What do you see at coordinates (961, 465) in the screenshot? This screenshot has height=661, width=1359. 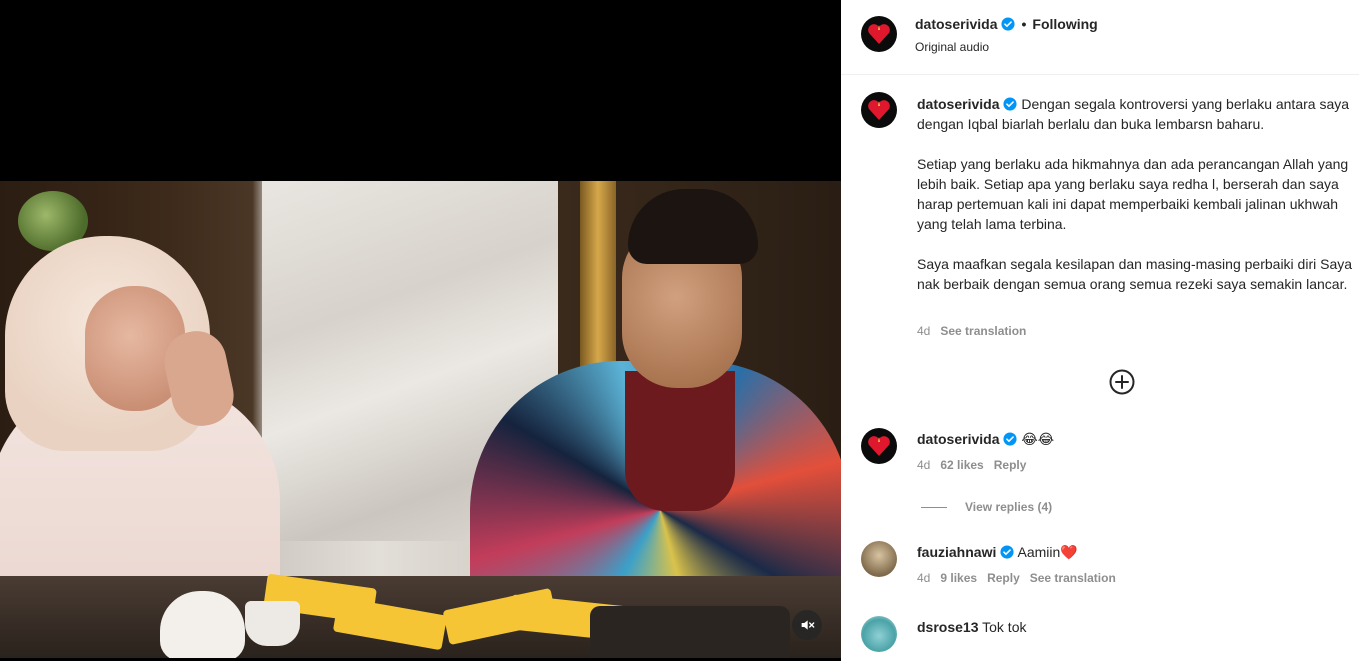 I see `likes-count: 62 likes` at bounding box center [961, 465].